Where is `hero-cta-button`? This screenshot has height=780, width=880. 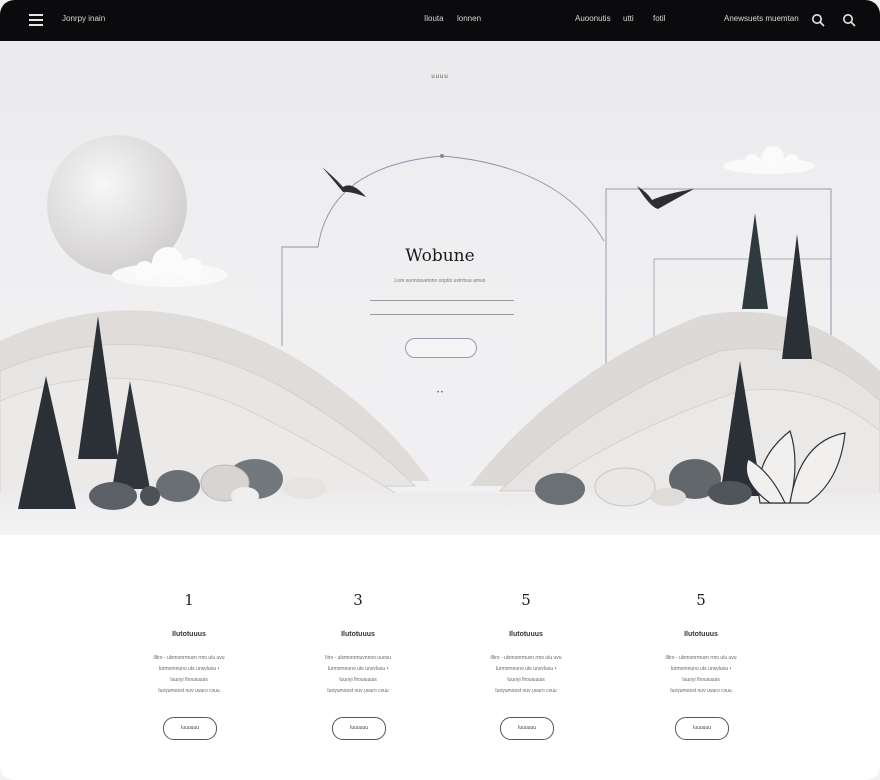 hero-cta-button is located at coordinates (441, 348).